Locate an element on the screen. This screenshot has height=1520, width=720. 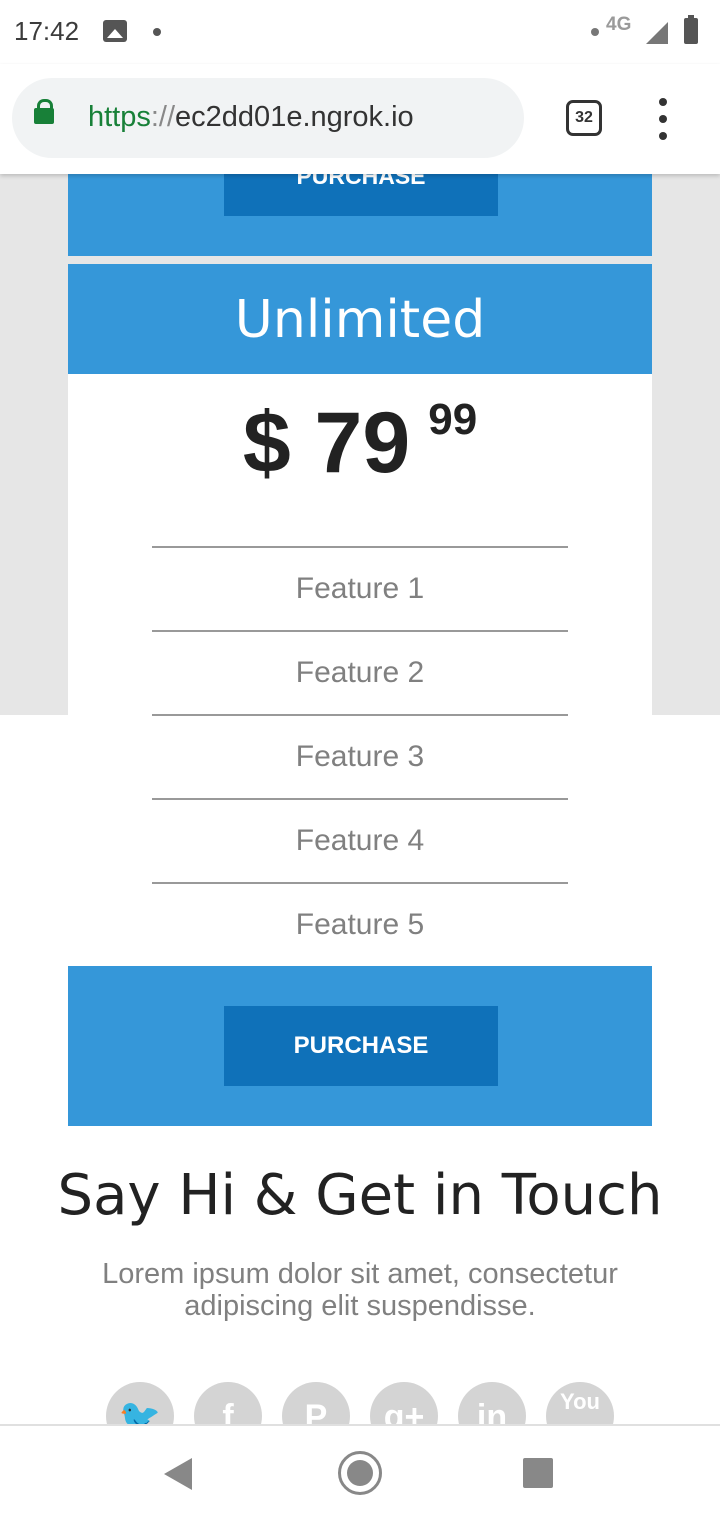
facebook-icon: f is located at coordinates (228, 1403).